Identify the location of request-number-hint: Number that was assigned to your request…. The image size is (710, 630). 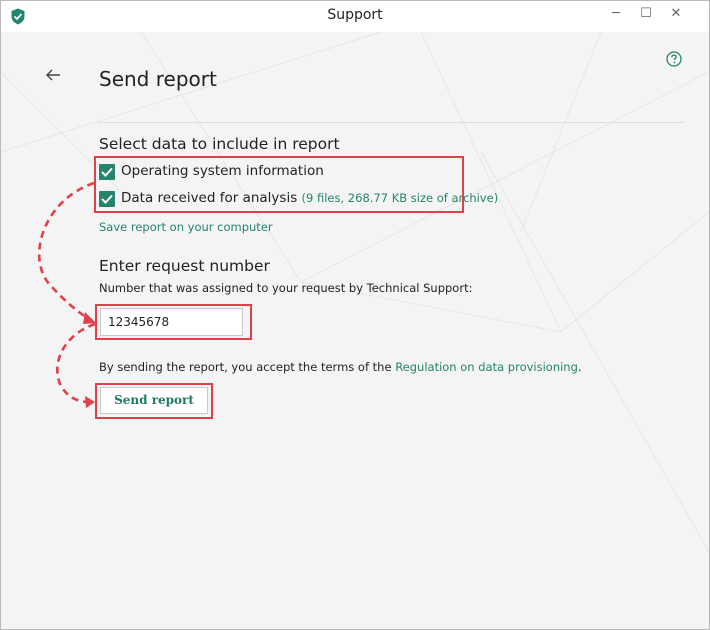
(286, 288).